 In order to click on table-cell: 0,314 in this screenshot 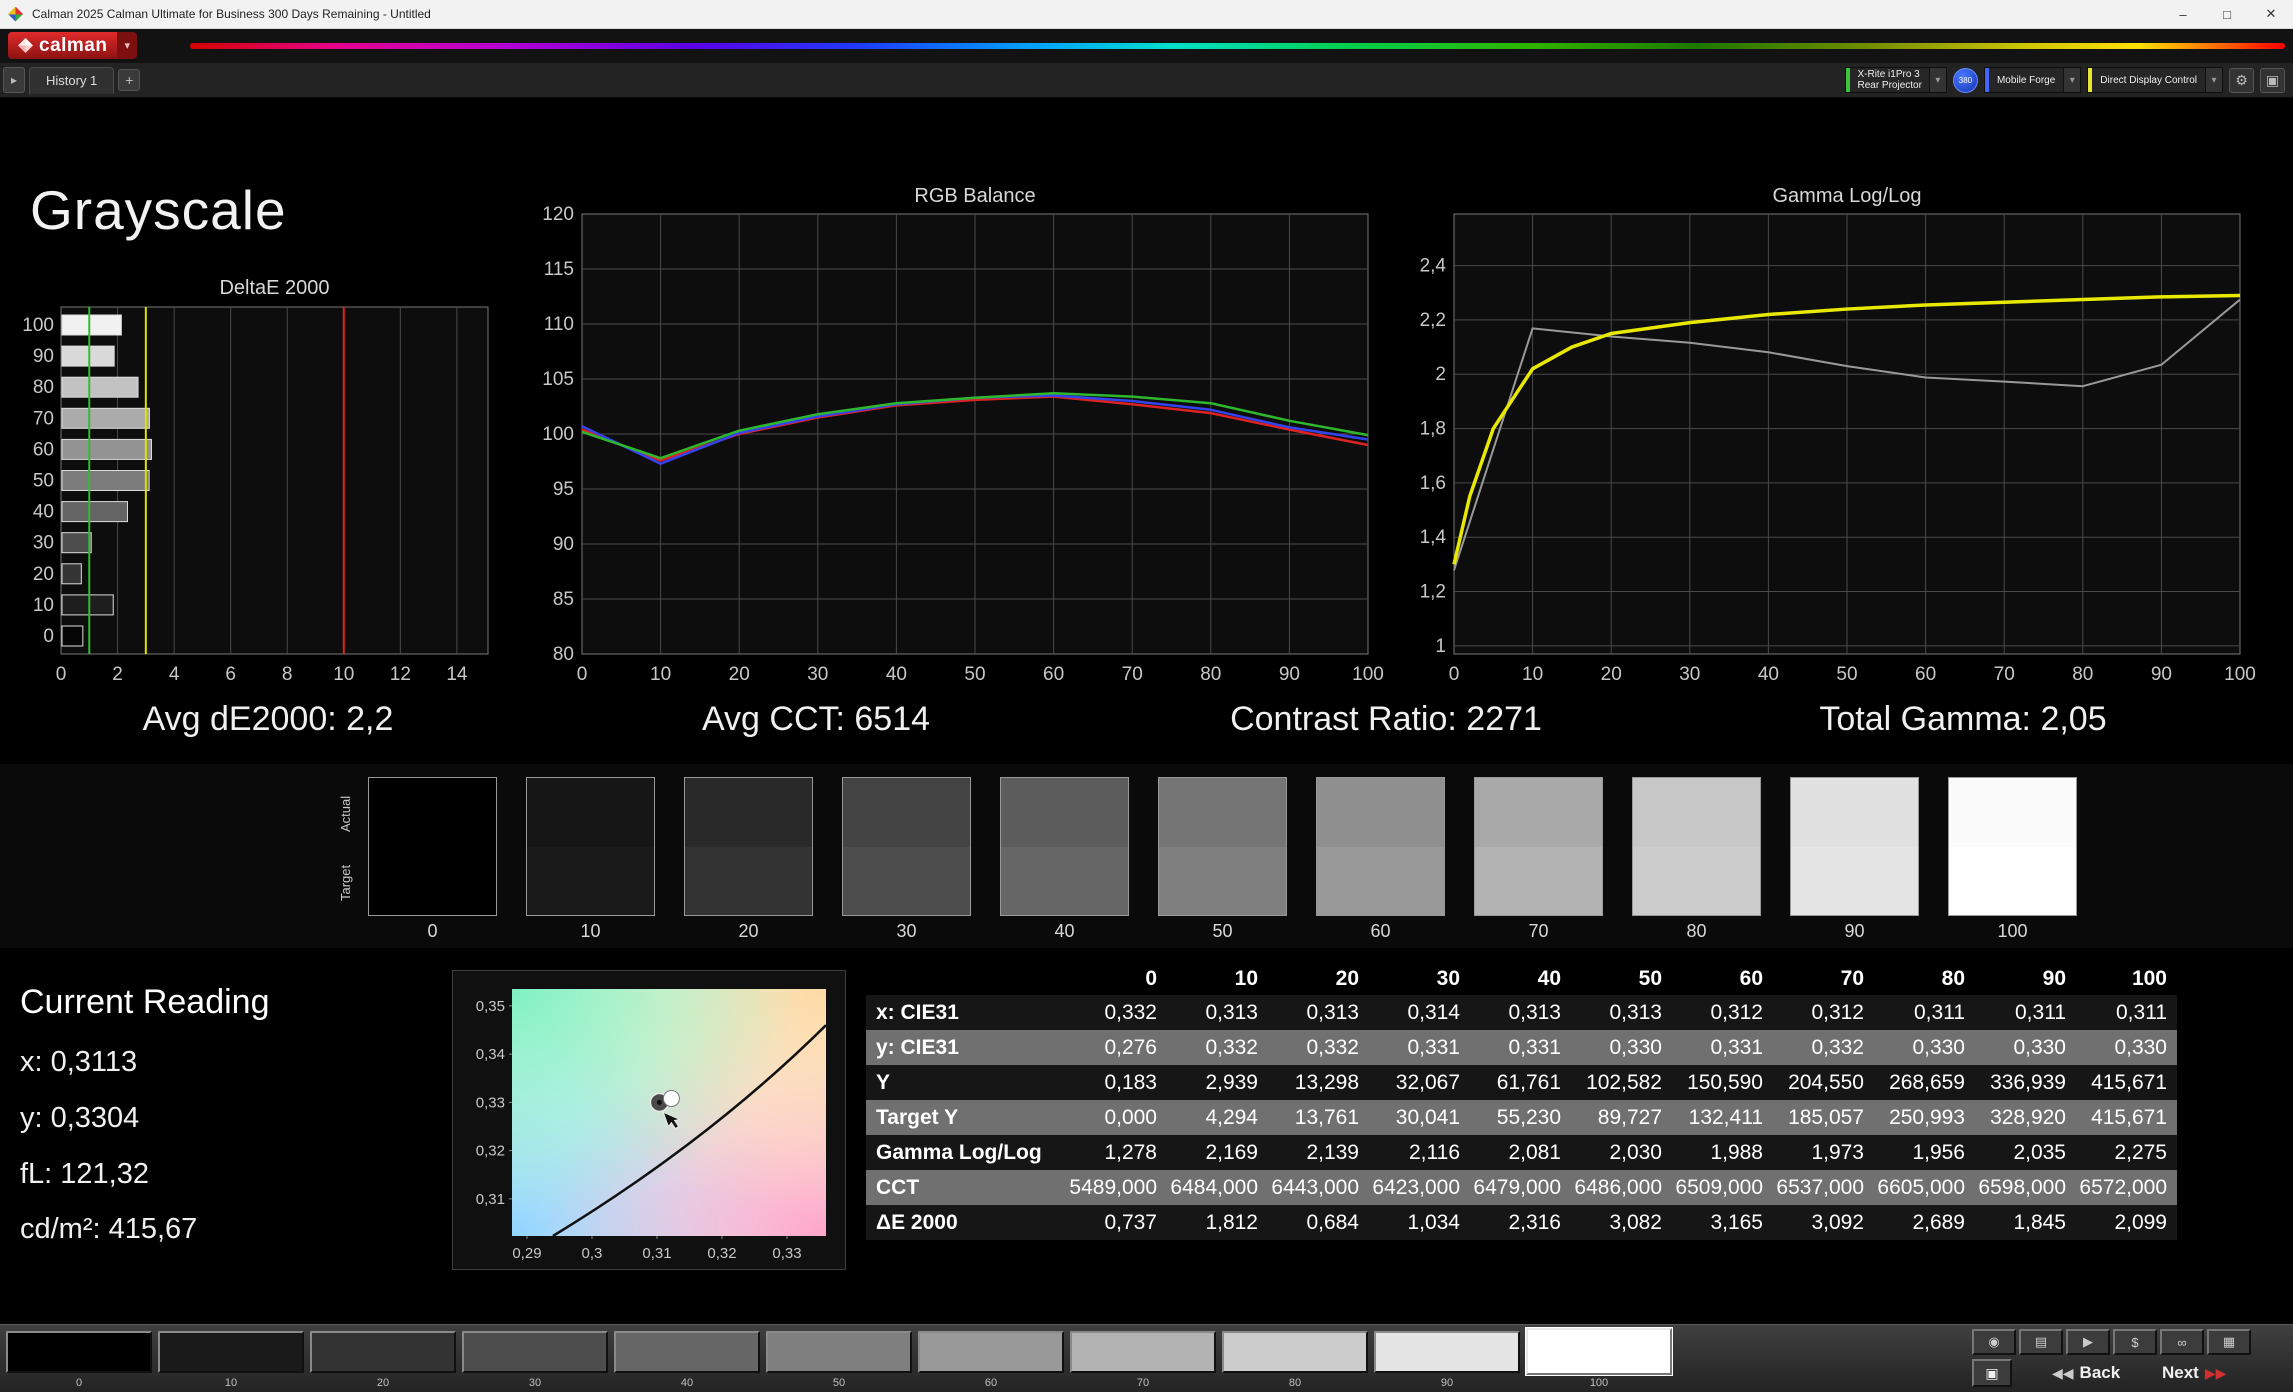, I will do `click(1433, 1012)`.